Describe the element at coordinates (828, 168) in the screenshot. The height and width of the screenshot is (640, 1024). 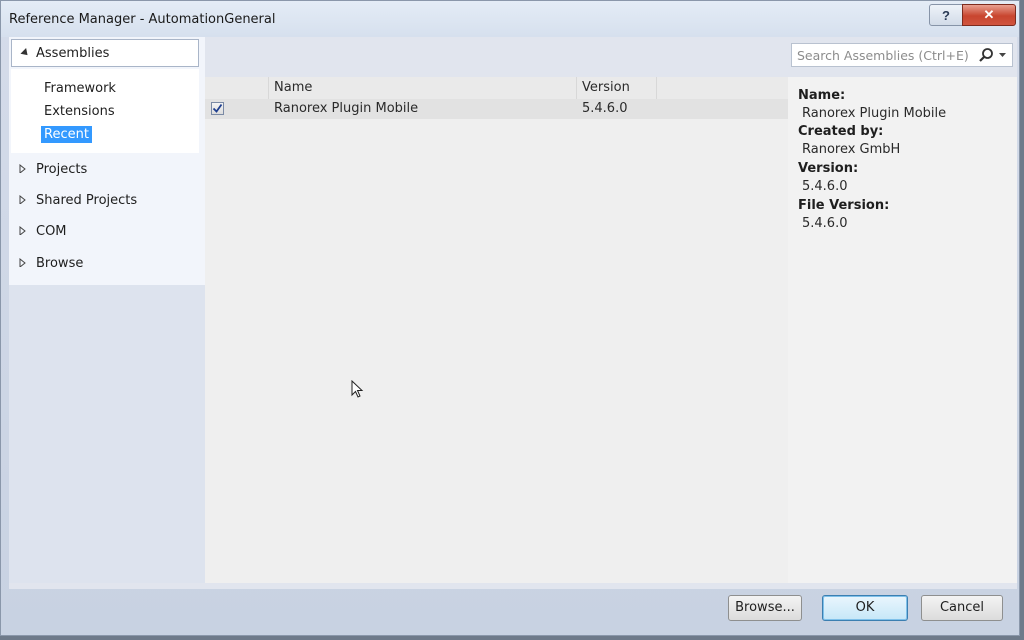
I see `details-version-label: Version:` at that location.